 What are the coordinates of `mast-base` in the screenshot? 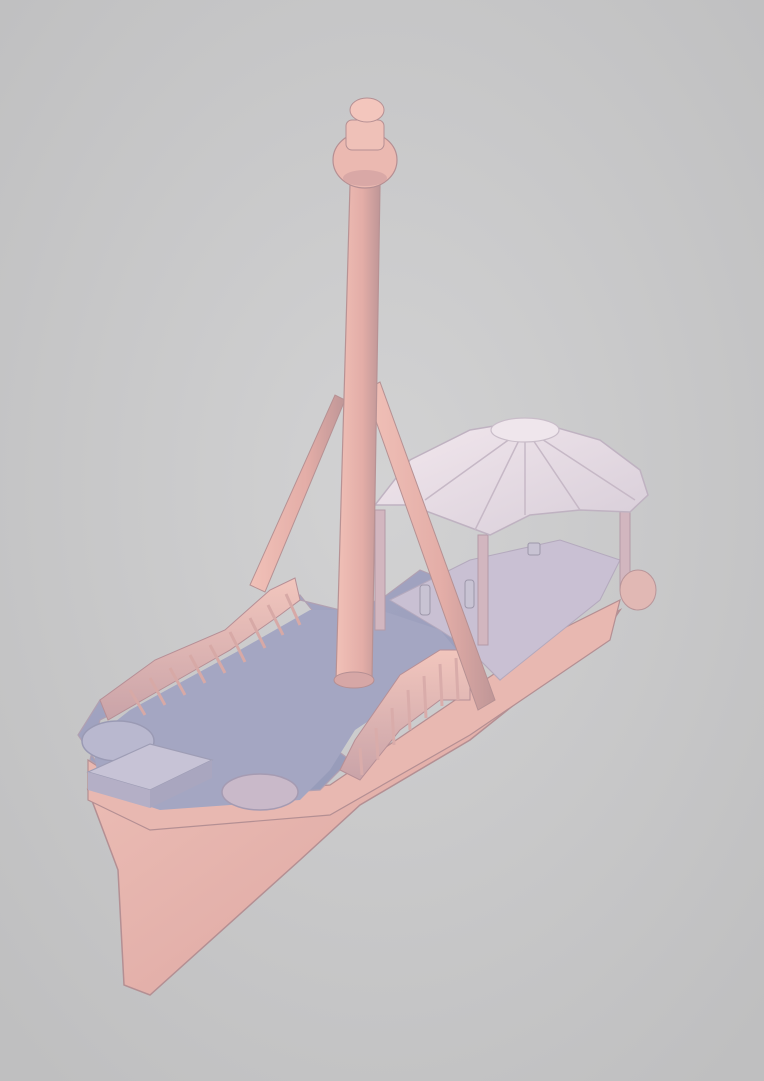 It's located at (354, 680).